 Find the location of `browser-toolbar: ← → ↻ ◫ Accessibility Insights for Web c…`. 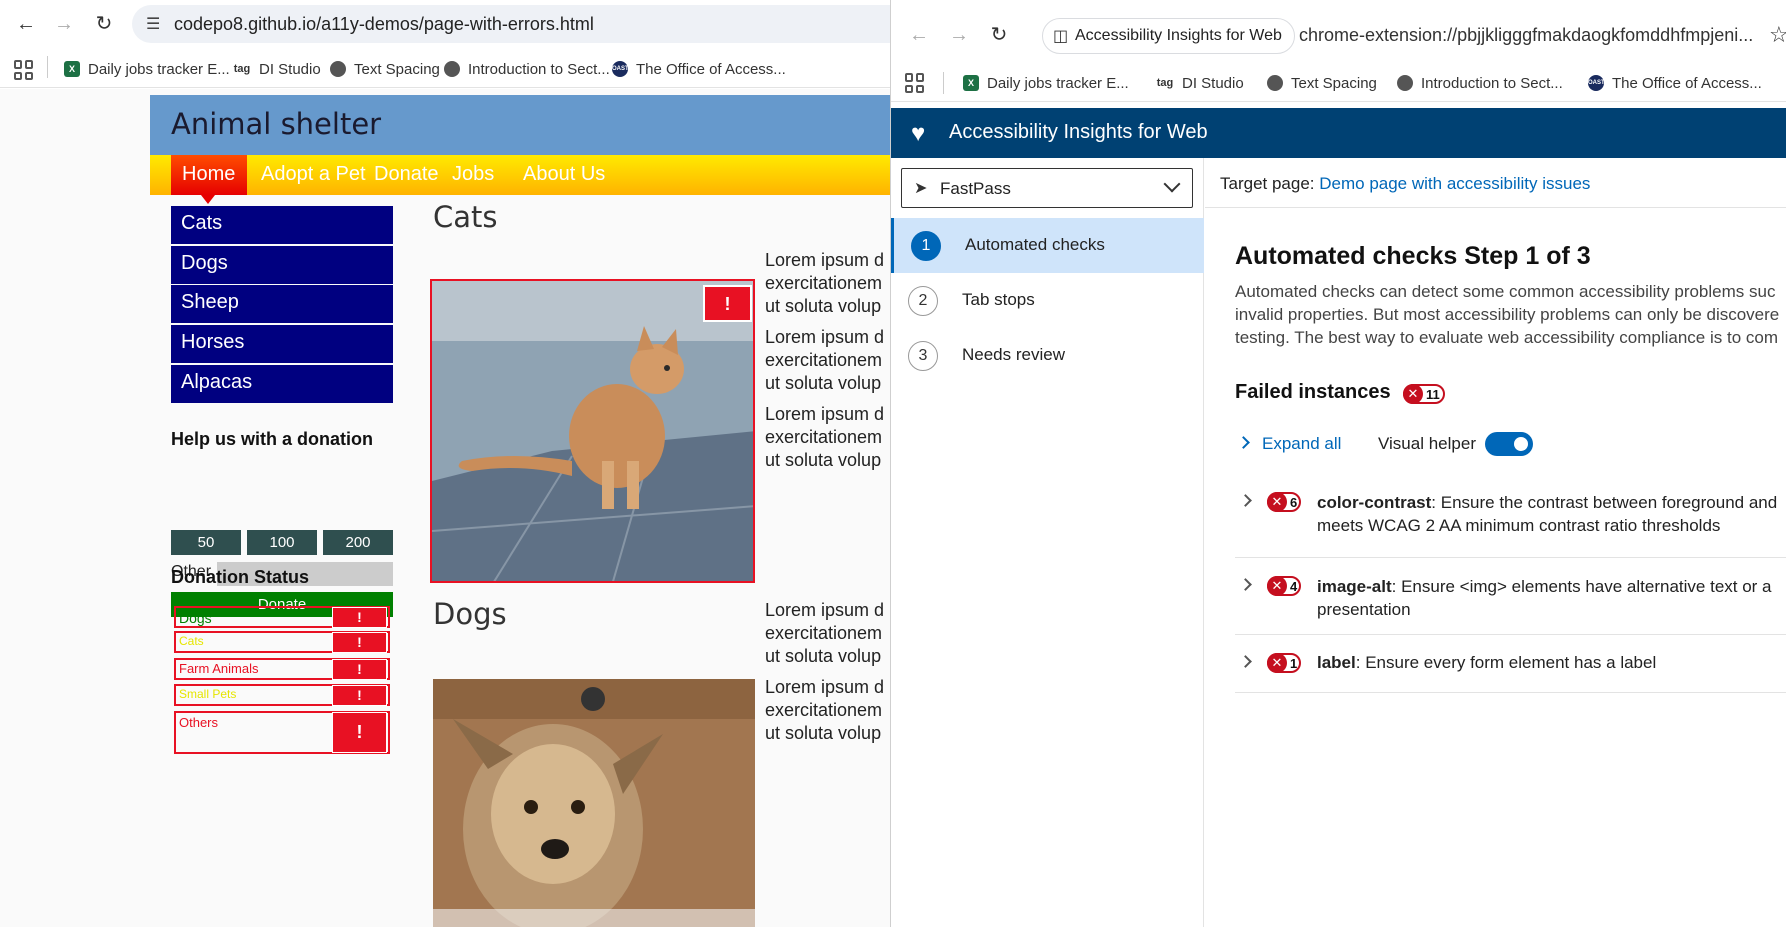

browser-toolbar: ← → ↻ ◫ Accessibility Insights for Web c… is located at coordinates (1338, 32).